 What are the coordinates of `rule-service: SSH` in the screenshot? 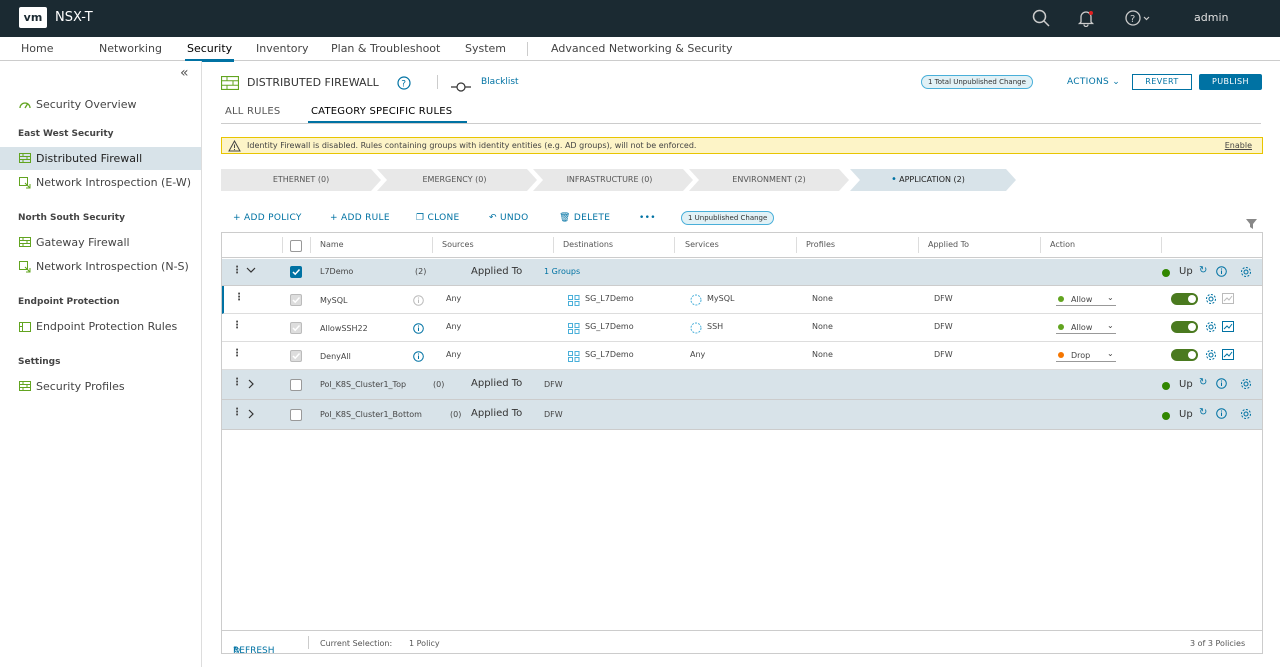 It's located at (715, 326).